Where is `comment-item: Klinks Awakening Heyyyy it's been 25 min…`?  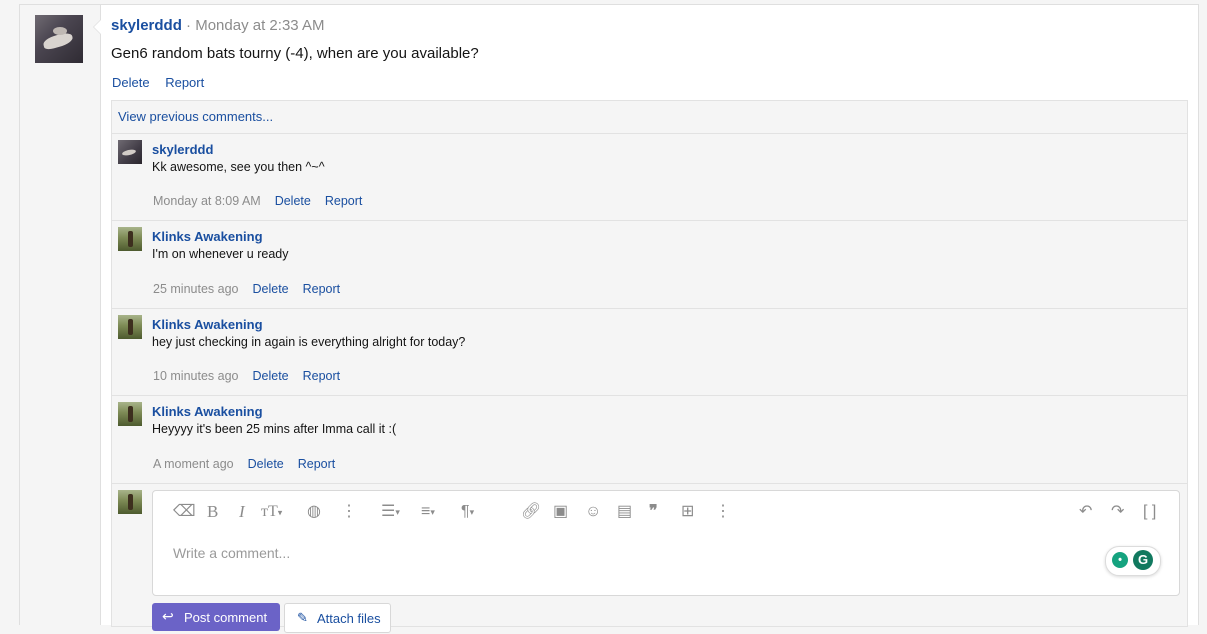
comment-item: Klinks Awakening Heyyyy it's been 25 min… is located at coordinates (649, 439).